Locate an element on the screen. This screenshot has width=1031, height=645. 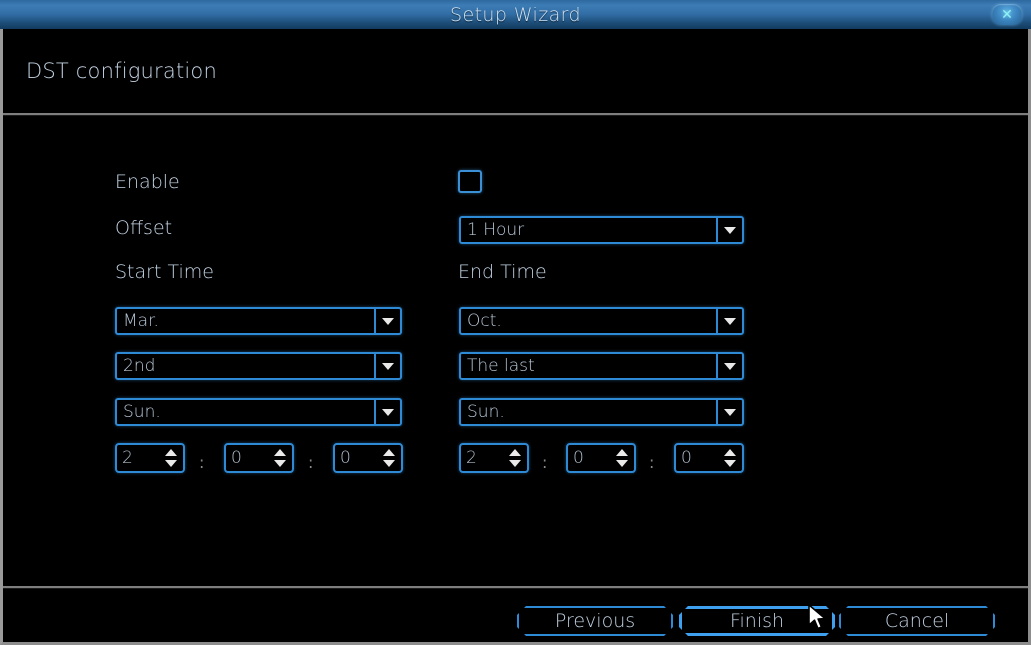
end-minute-value: 0 is located at coordinates (578, 458).